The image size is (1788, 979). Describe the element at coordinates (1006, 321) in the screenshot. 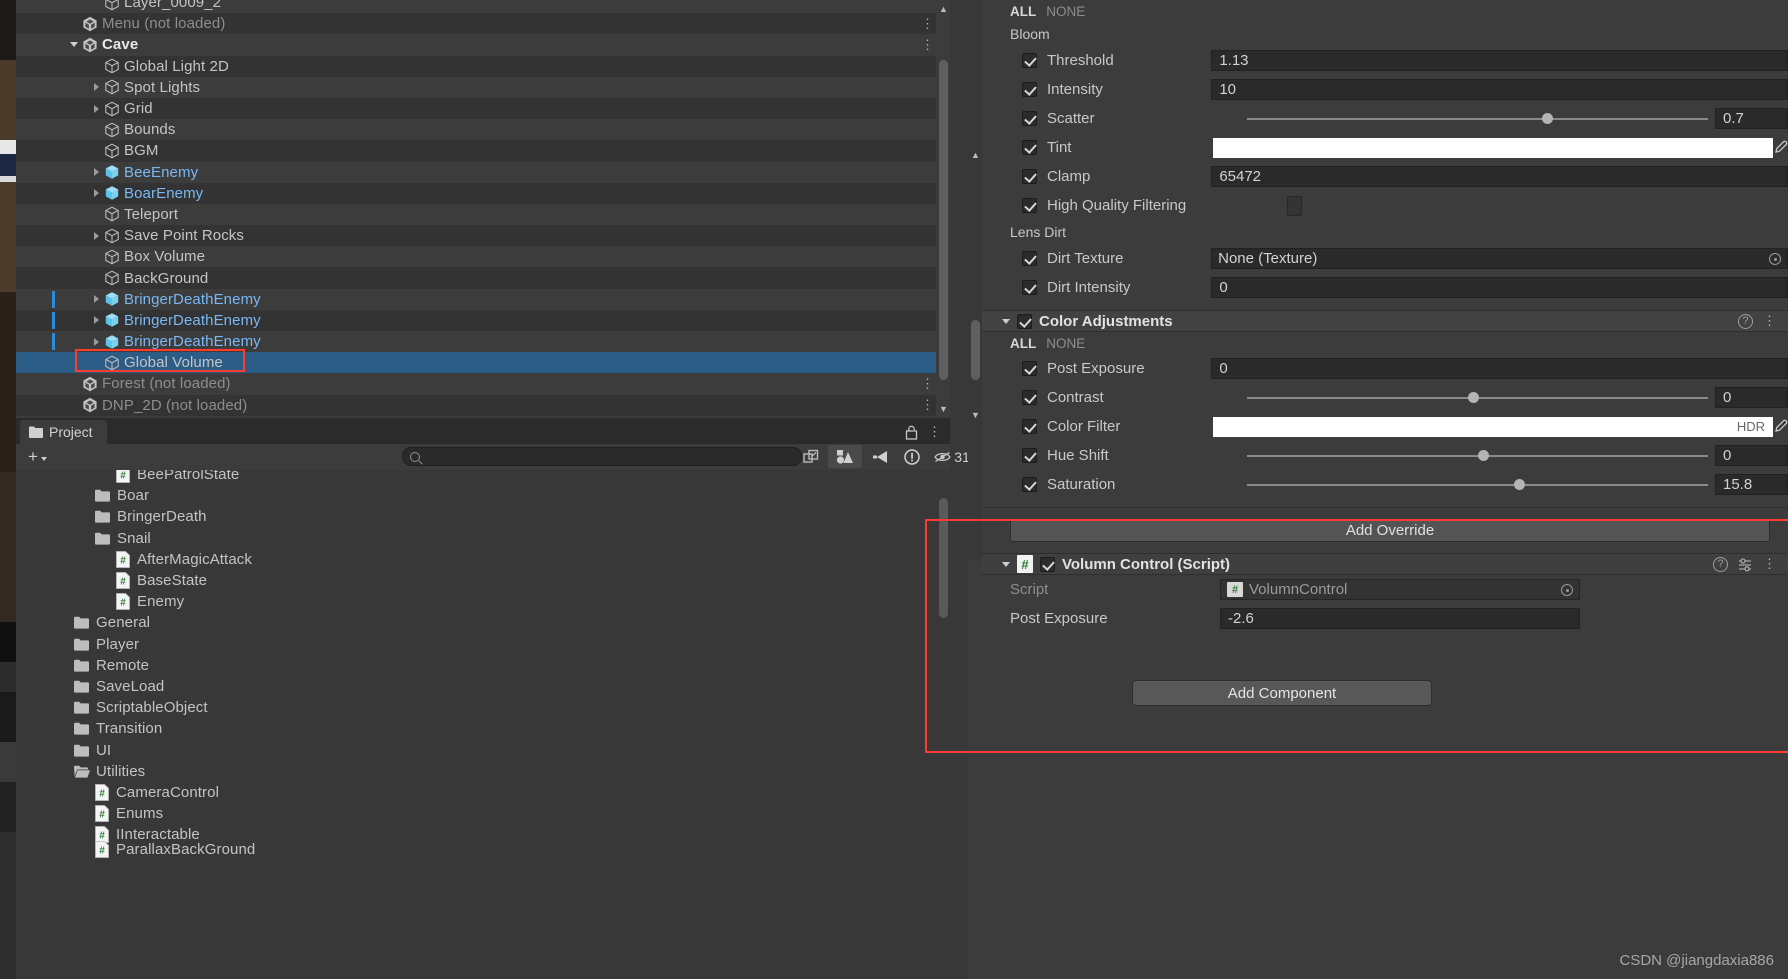

I see `chevron-down-icon` at that location.